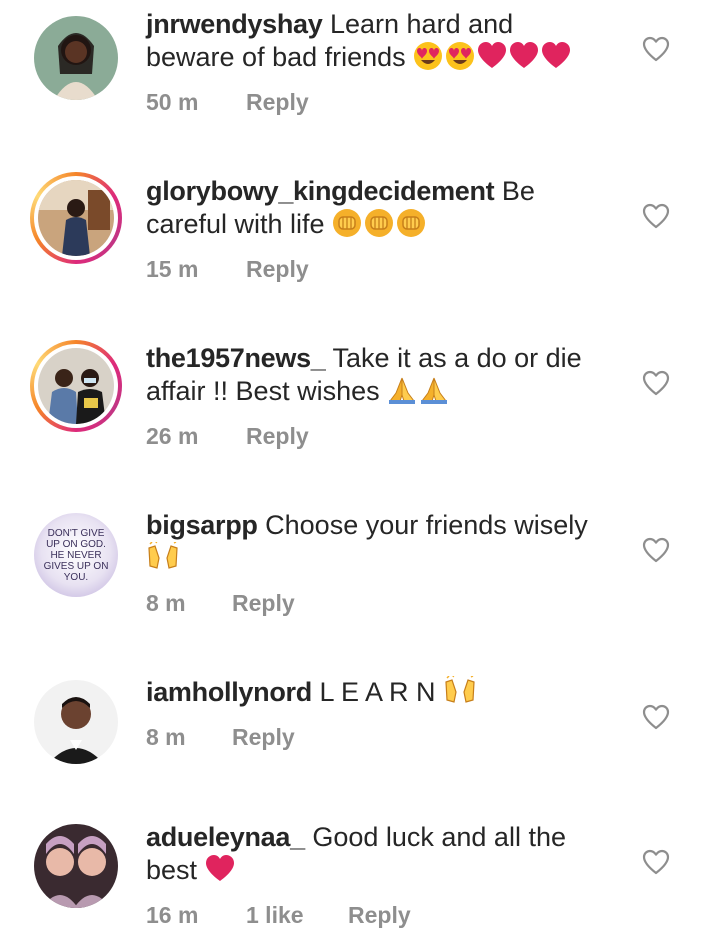  What do you see at coordinates (439, 837) in the screenshot?
I see `comment-text: Good luck and all the` at bounding box center [439, 837].